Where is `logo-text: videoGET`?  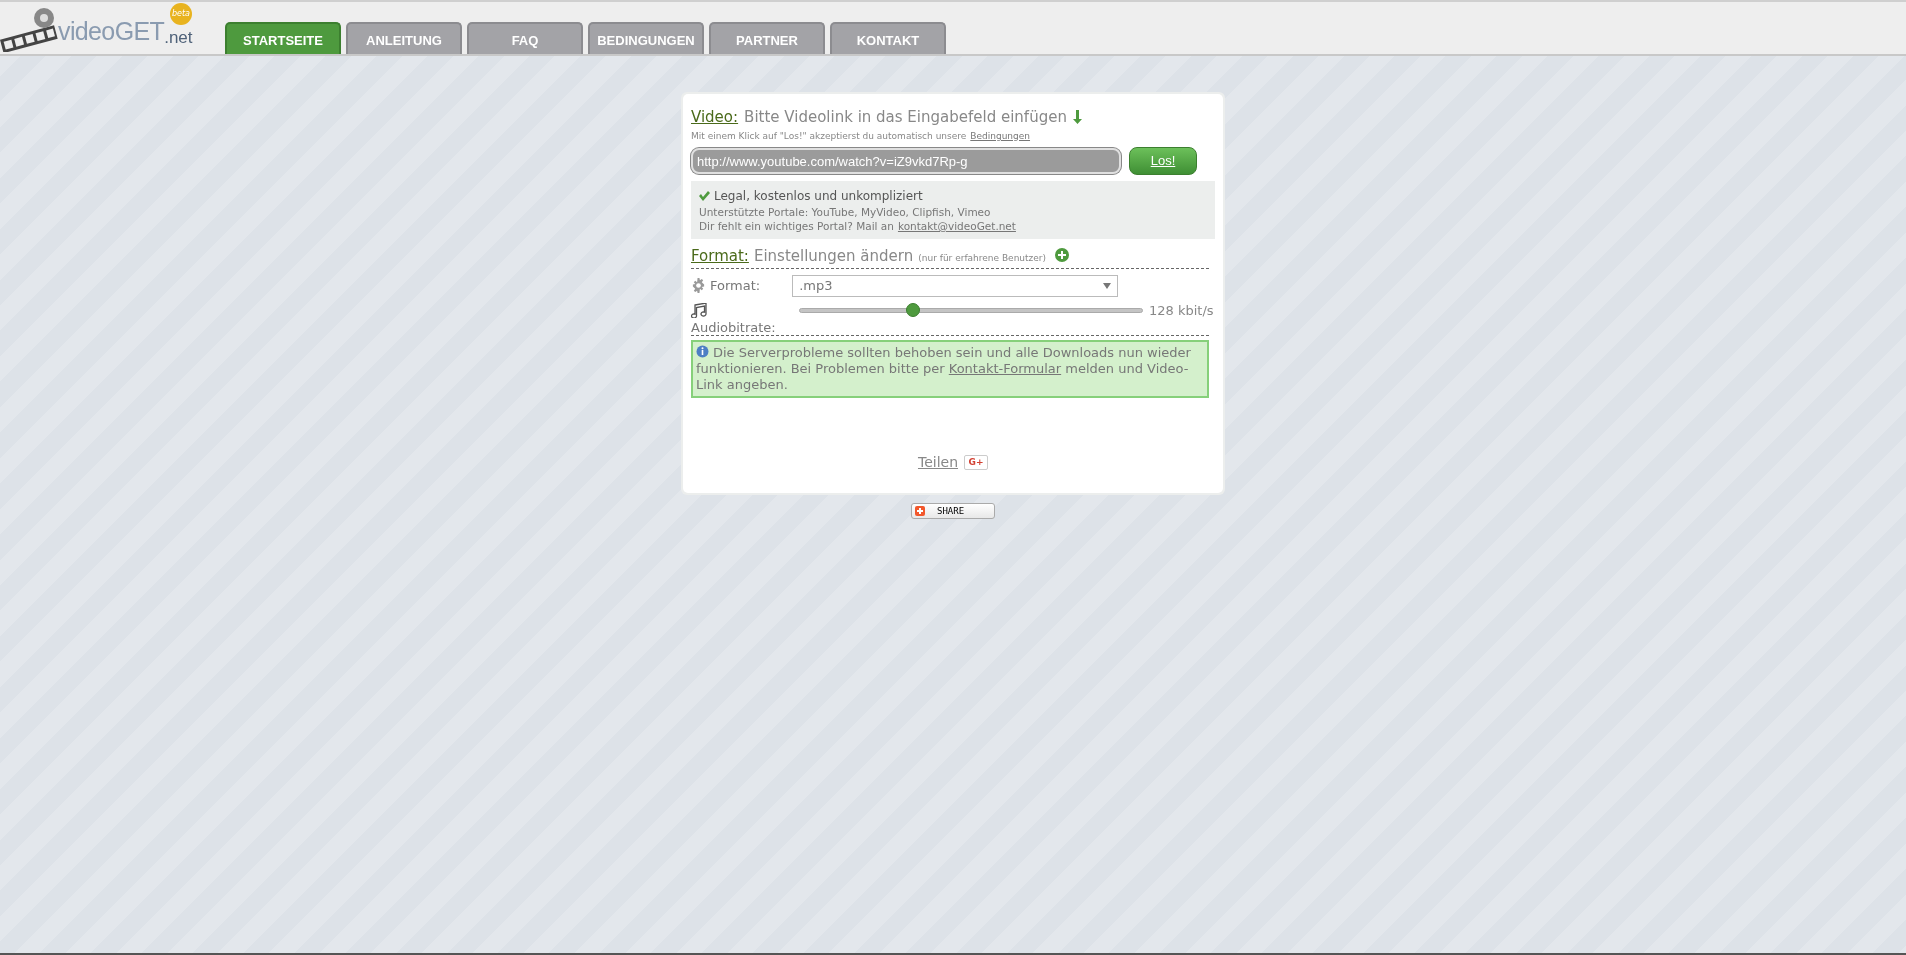 logo-text: videoGET is located at coordinates (111, 31).